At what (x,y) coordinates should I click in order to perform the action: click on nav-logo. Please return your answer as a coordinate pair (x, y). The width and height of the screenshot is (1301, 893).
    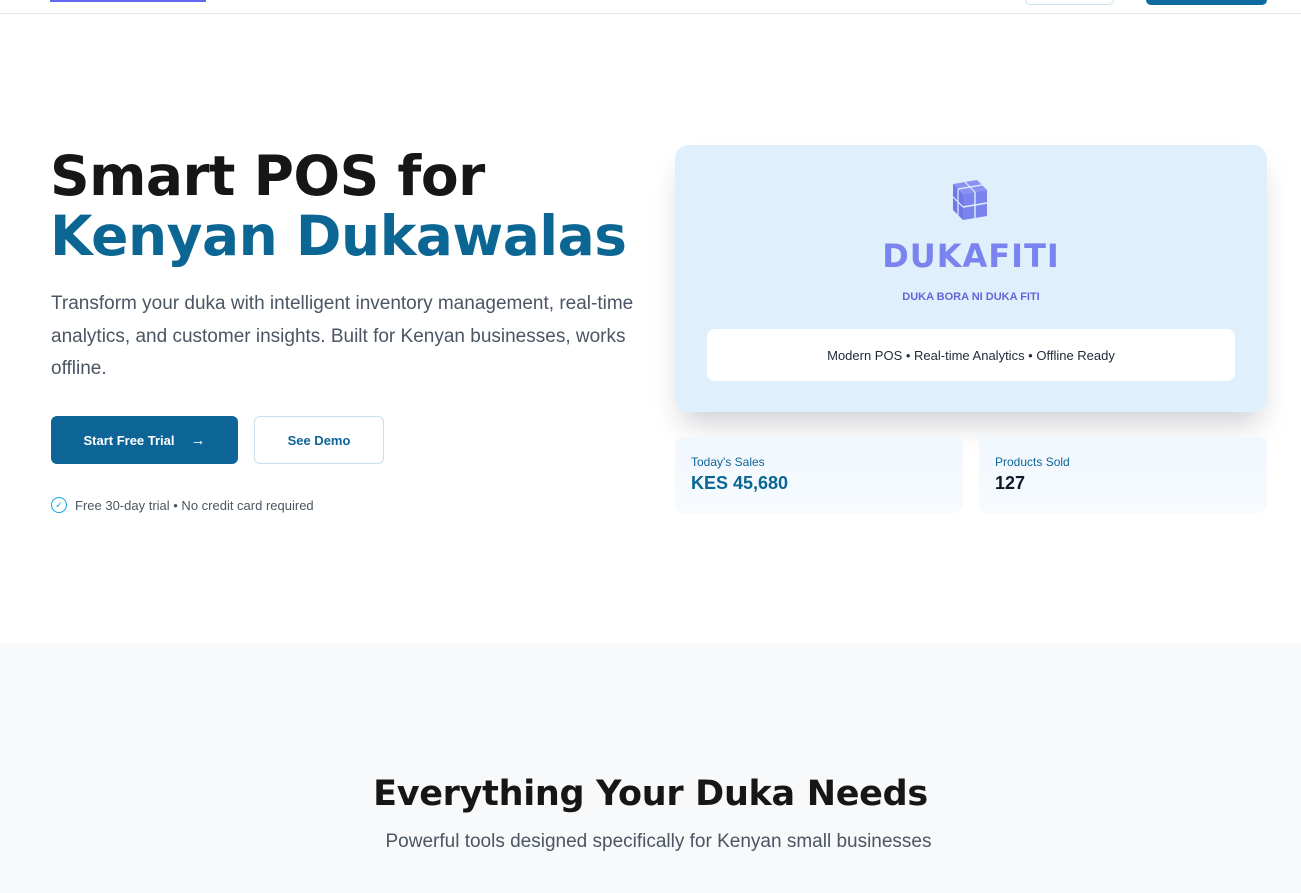
    Looking at the image, I should click on (128, 1).